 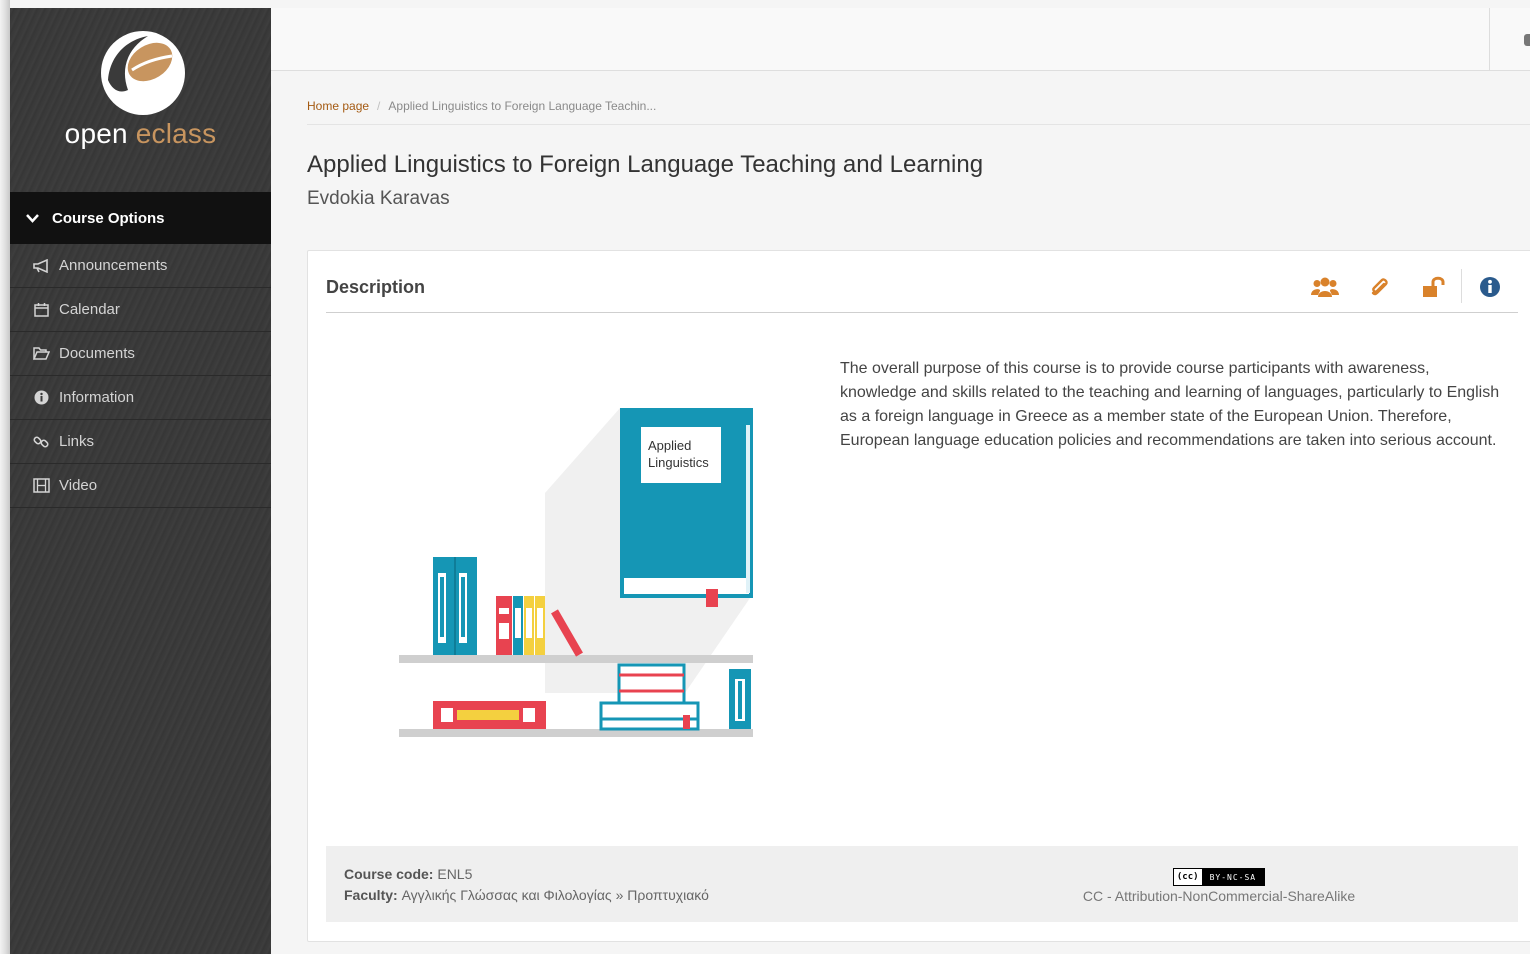 What do you see at coordinates (389, 874) in the screenshot?
I see `course-code-label: Course code:` at bounding box center [389, 874].